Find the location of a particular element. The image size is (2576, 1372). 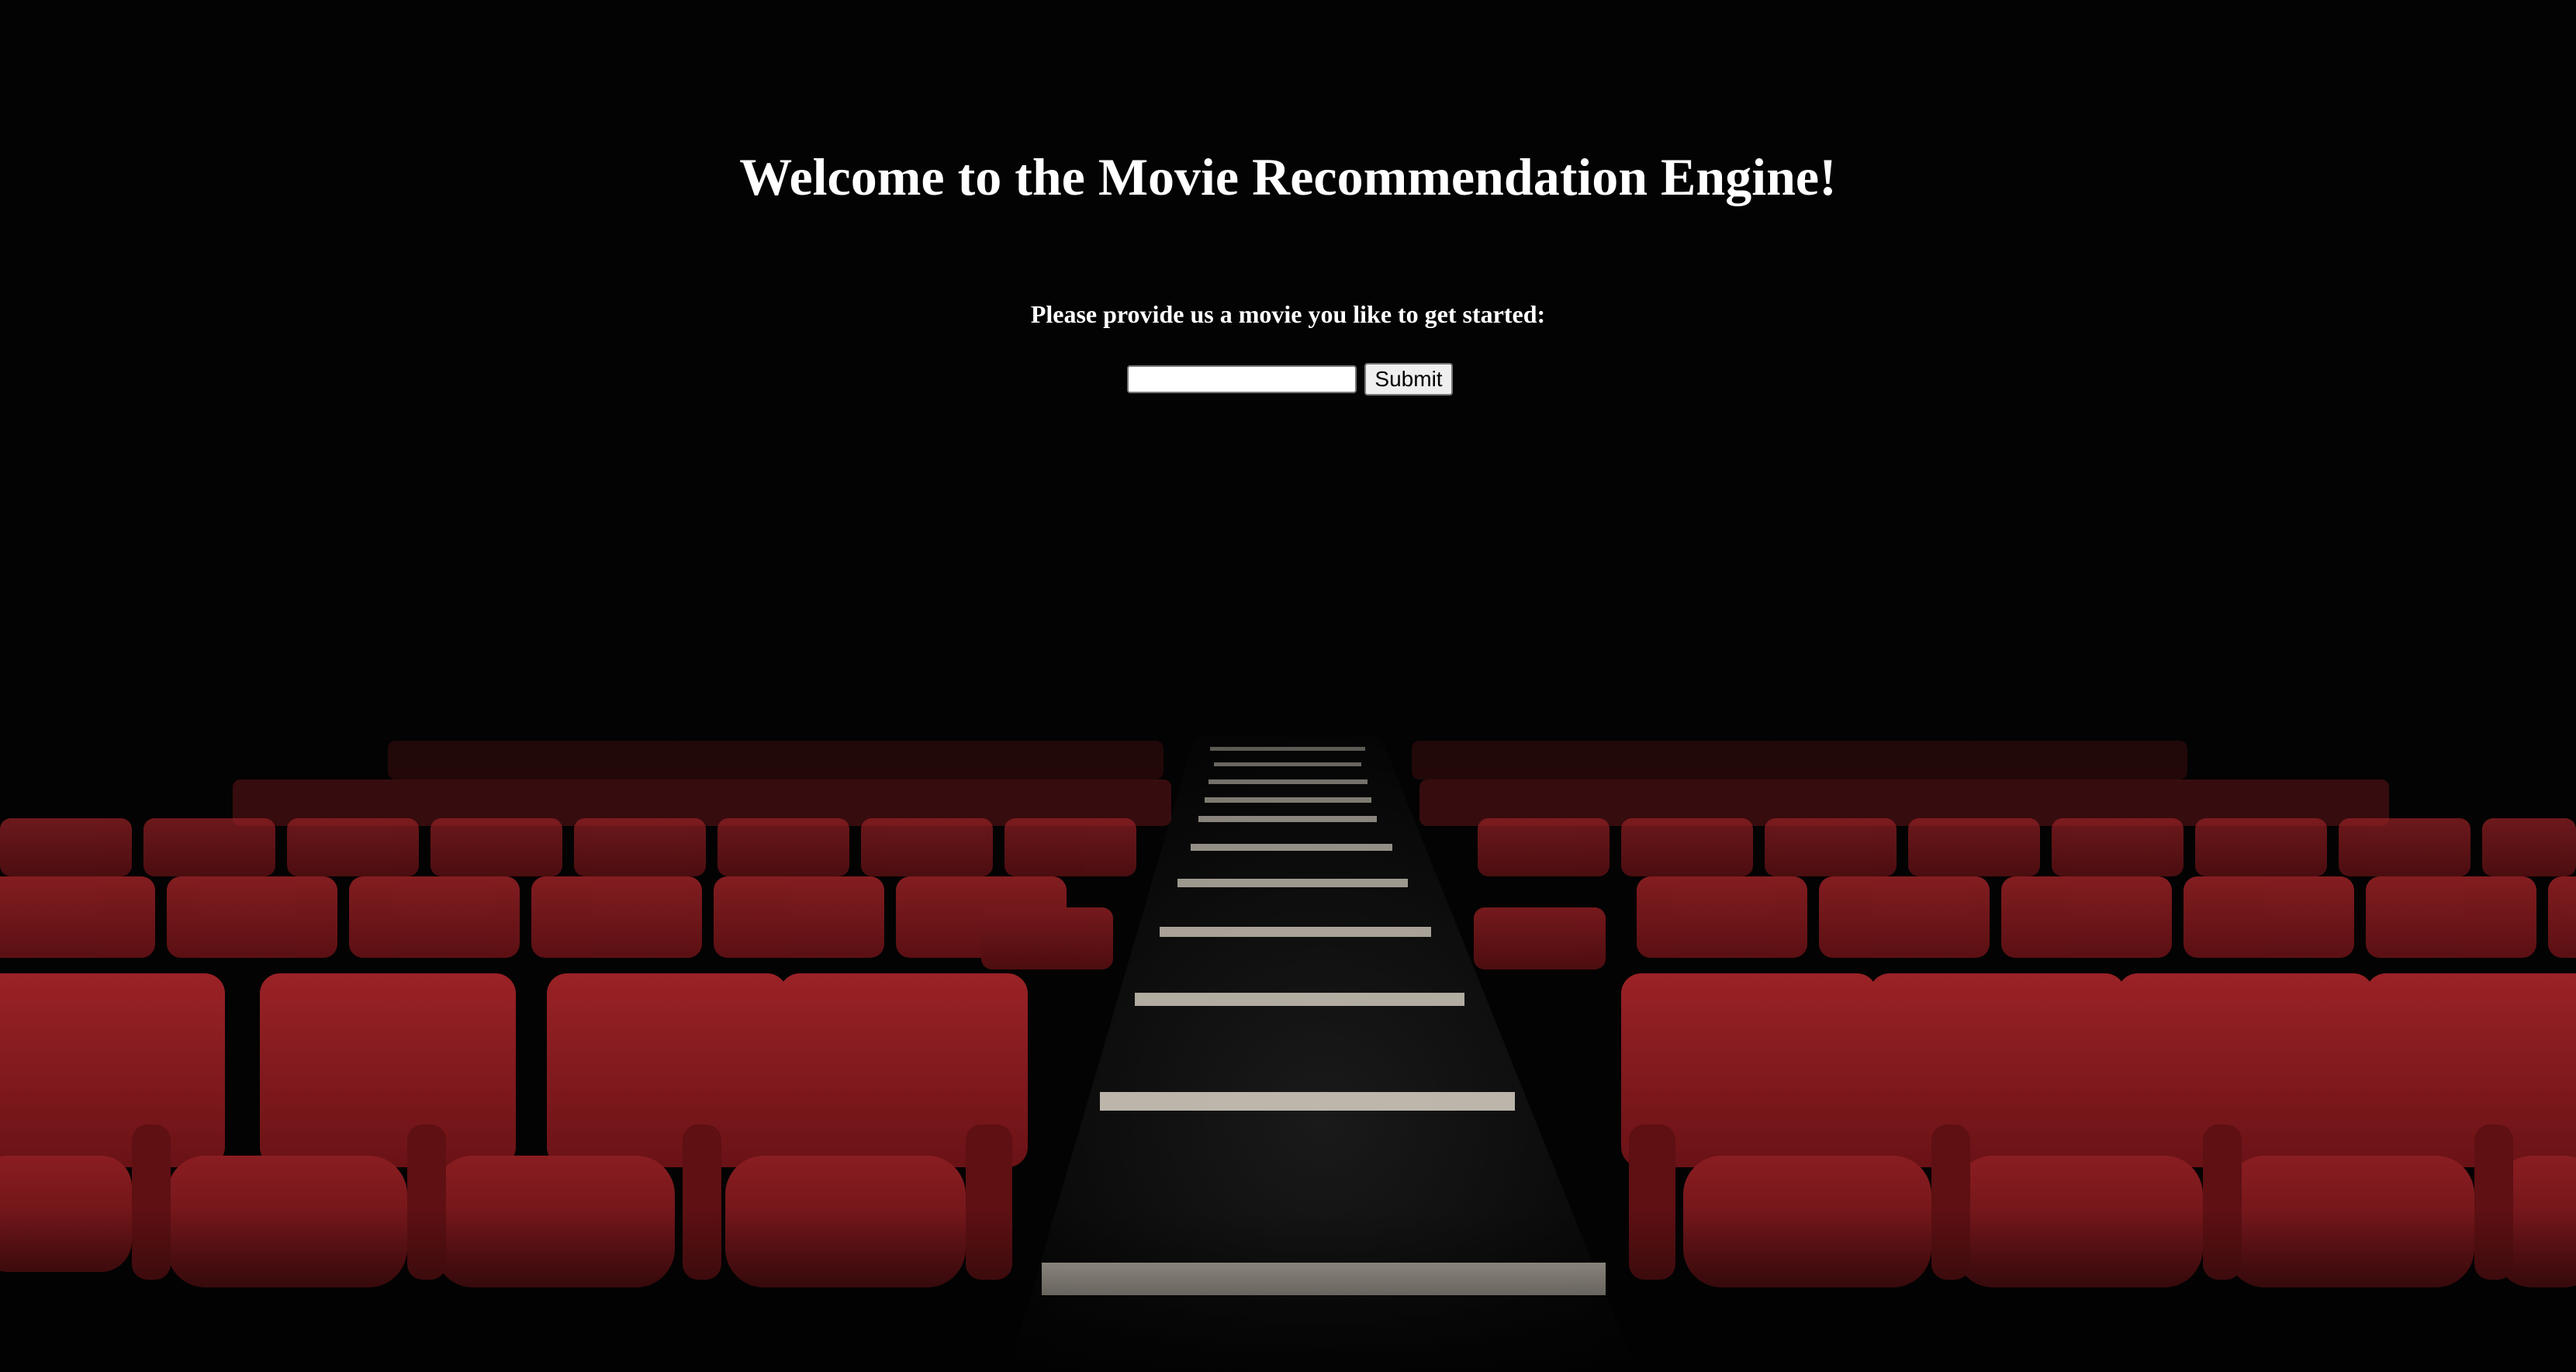

movie-form: Submit is located at coordinates (1290, 379).